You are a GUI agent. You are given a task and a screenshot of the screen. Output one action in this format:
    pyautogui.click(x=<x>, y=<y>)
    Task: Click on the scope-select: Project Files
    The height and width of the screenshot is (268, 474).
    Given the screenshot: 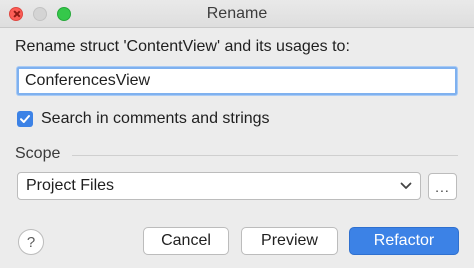 What is the action you would take?
    pyautogui.click(x=219, y=186)
    